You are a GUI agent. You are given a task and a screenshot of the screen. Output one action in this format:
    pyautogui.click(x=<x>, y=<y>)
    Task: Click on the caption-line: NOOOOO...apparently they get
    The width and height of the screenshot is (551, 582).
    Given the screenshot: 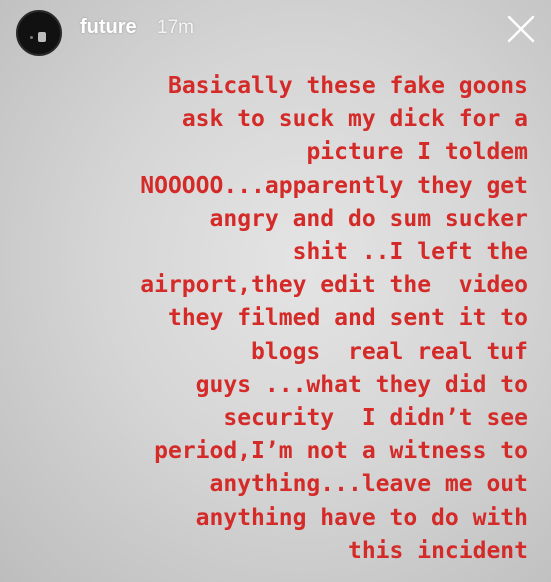 What is the action you would take?
    pyautogui.click(x=334, y=185)
    